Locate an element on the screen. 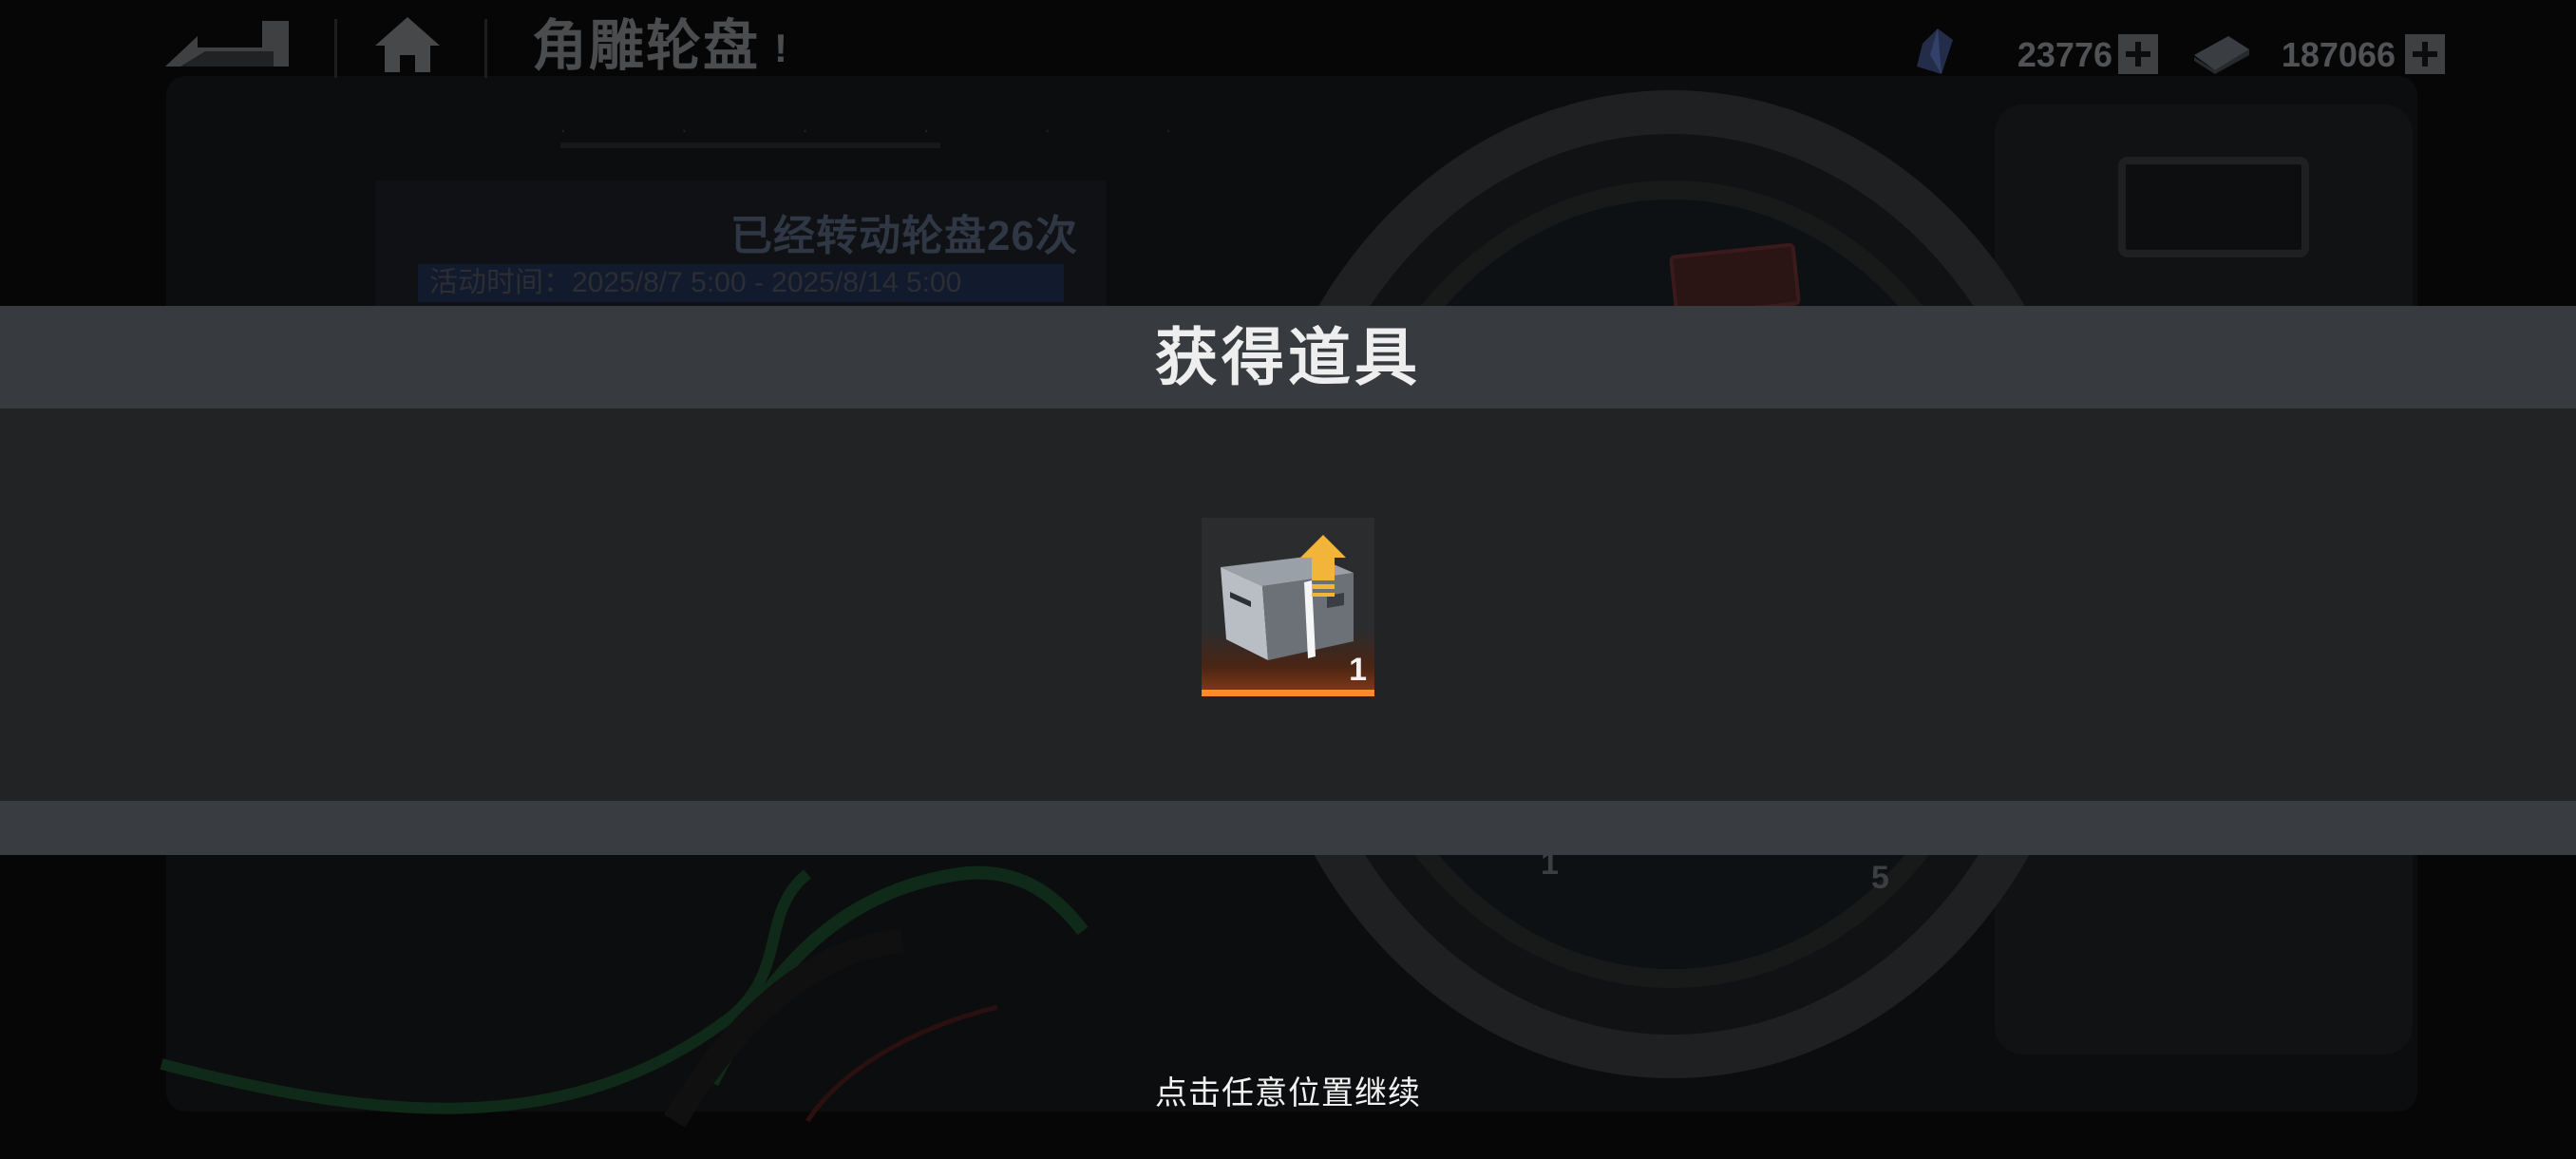 The image size is (2576, 1159). home-button is located at coordinates (407, 44).